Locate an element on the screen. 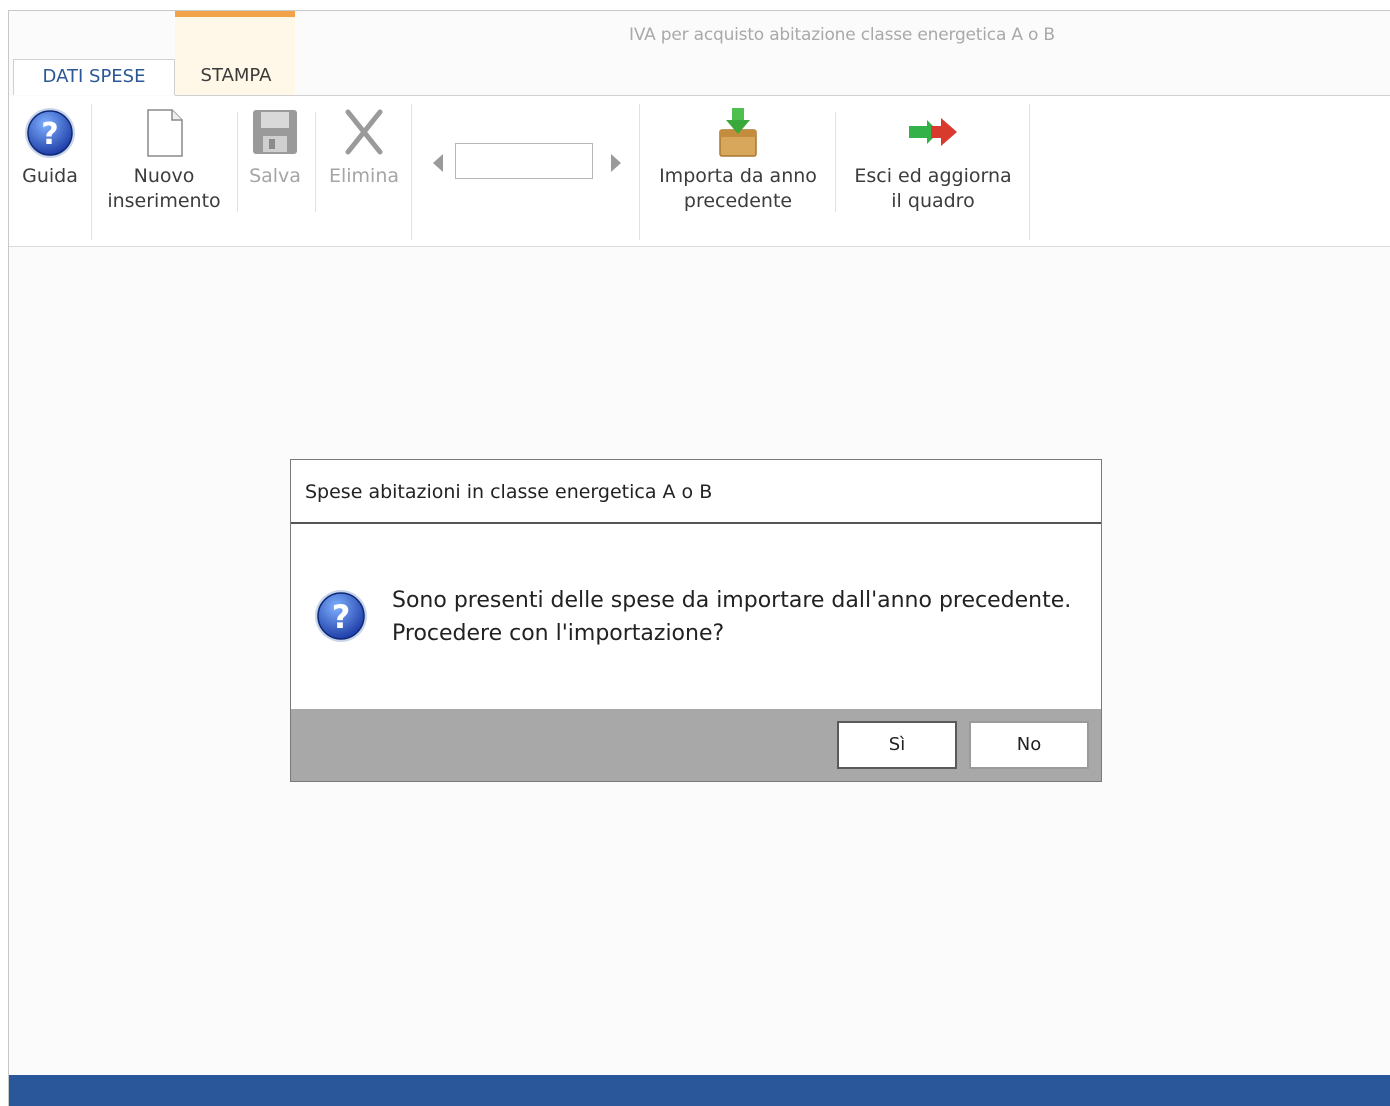 This screenshot has height=1106, width=1390. elimina-label: Elimina is located at coordinates (364, 176).